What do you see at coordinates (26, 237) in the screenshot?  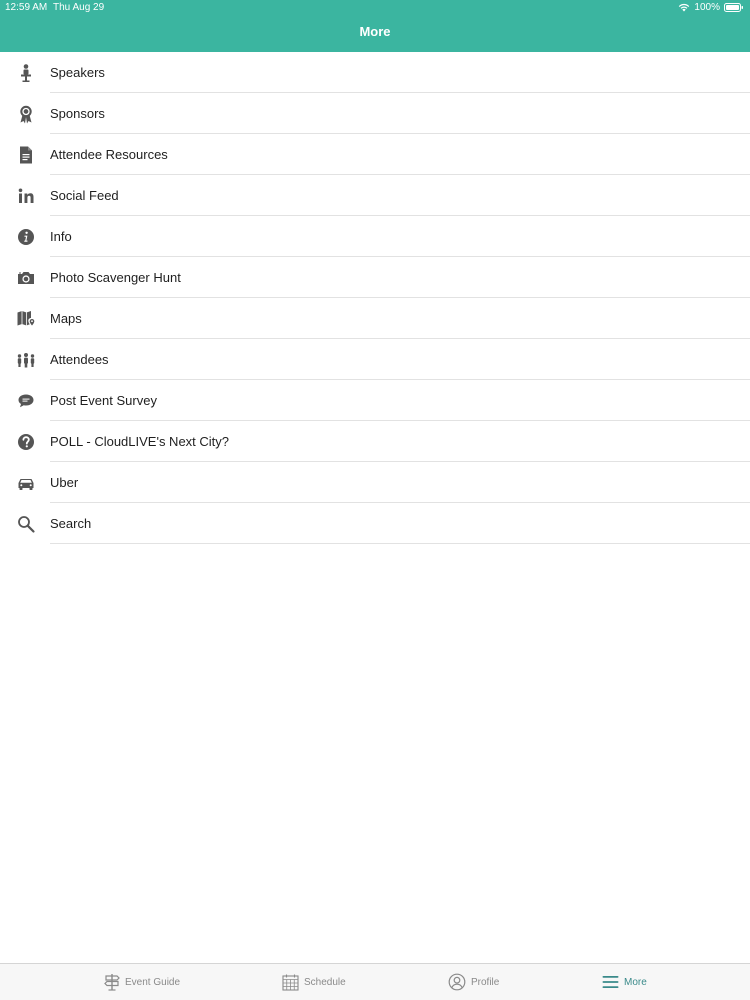 I see `info-icon` at bounding box center [26, 237].